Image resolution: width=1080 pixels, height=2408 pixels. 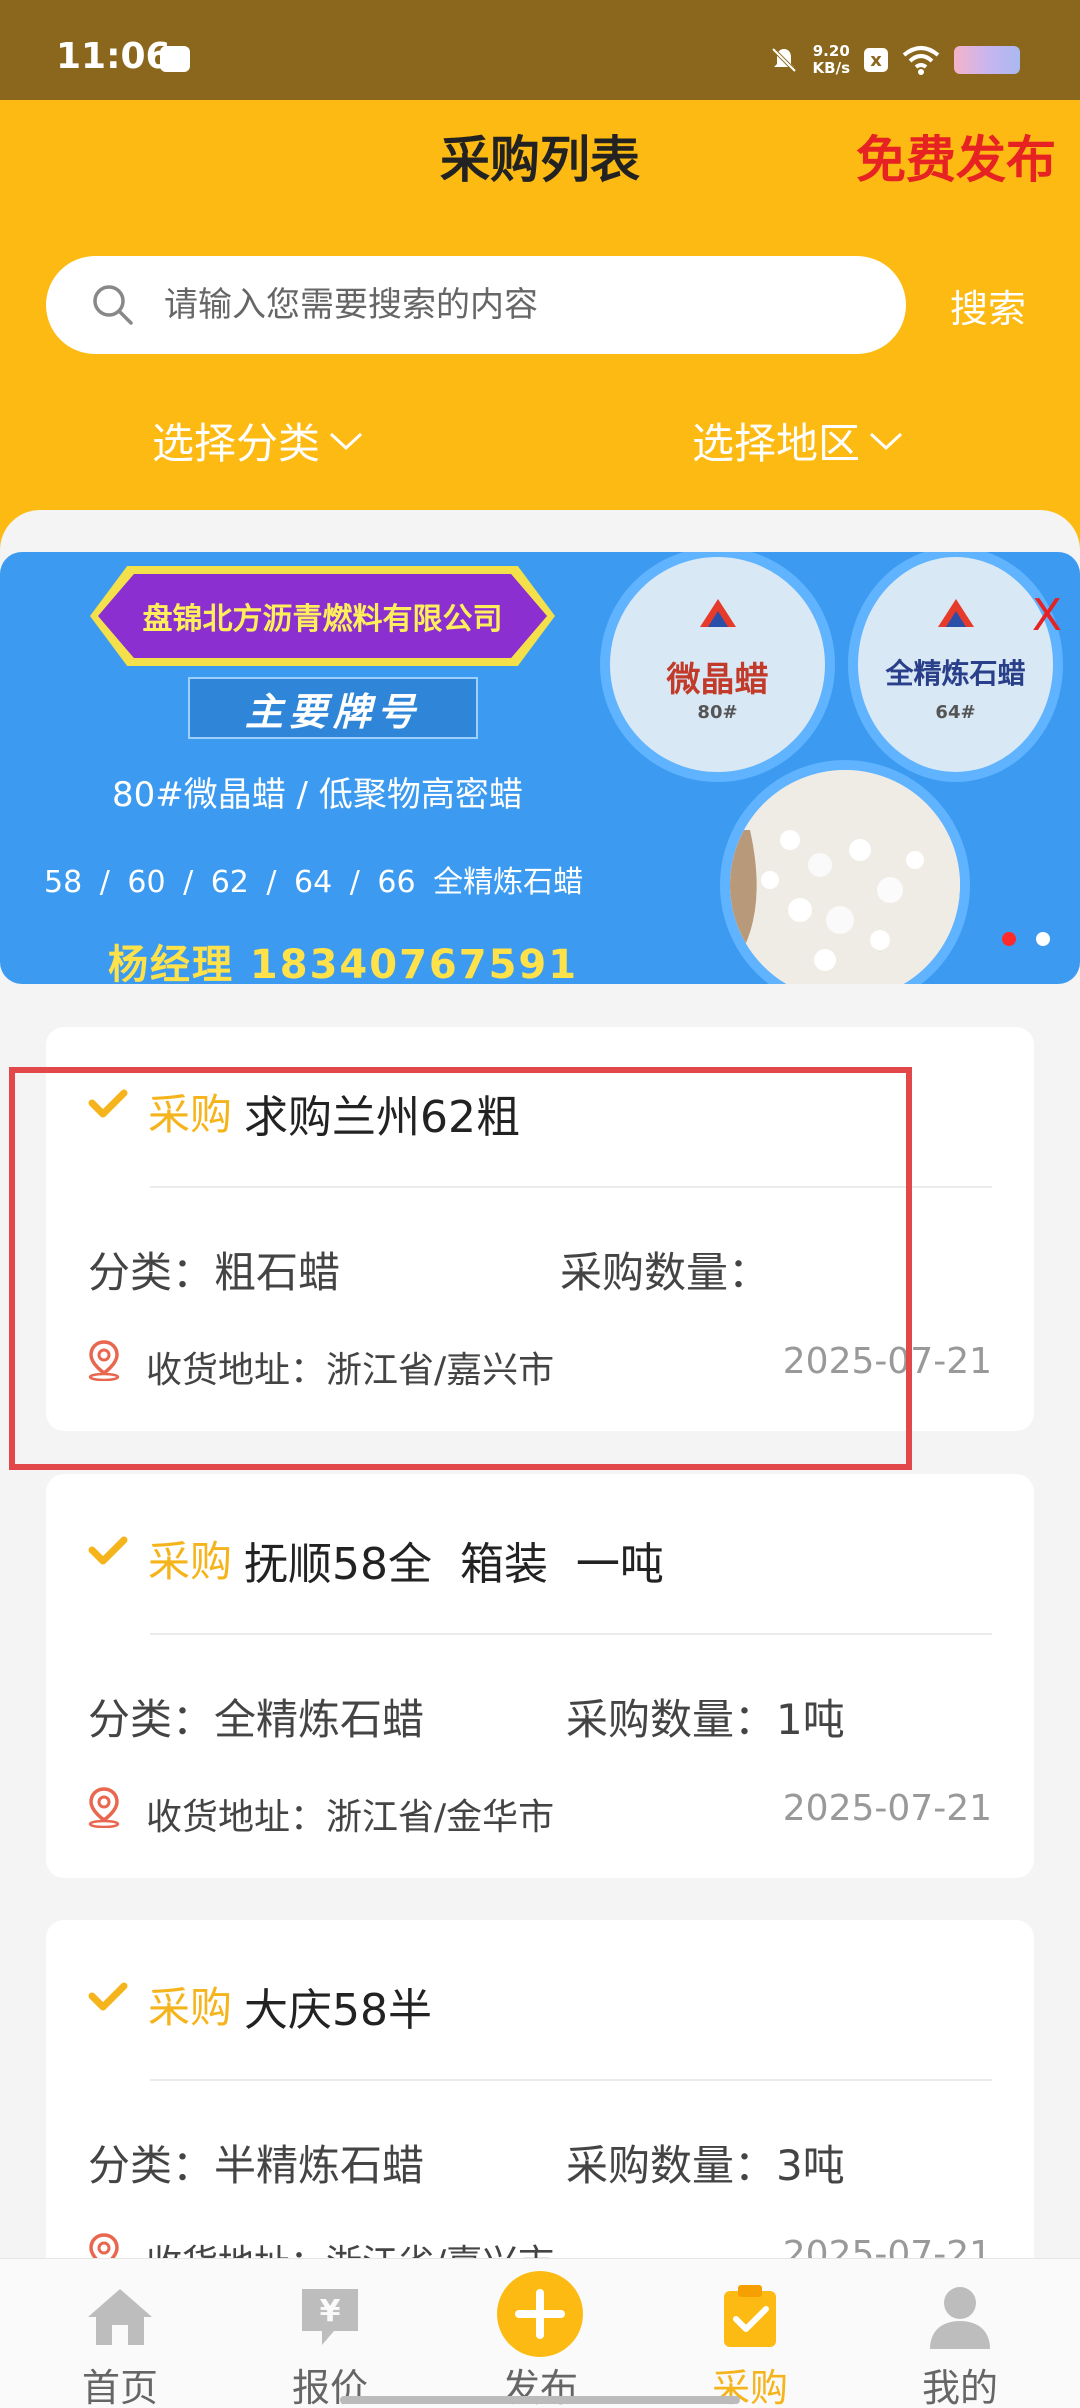 I want to click on search-box, so click(x=476, y=305).